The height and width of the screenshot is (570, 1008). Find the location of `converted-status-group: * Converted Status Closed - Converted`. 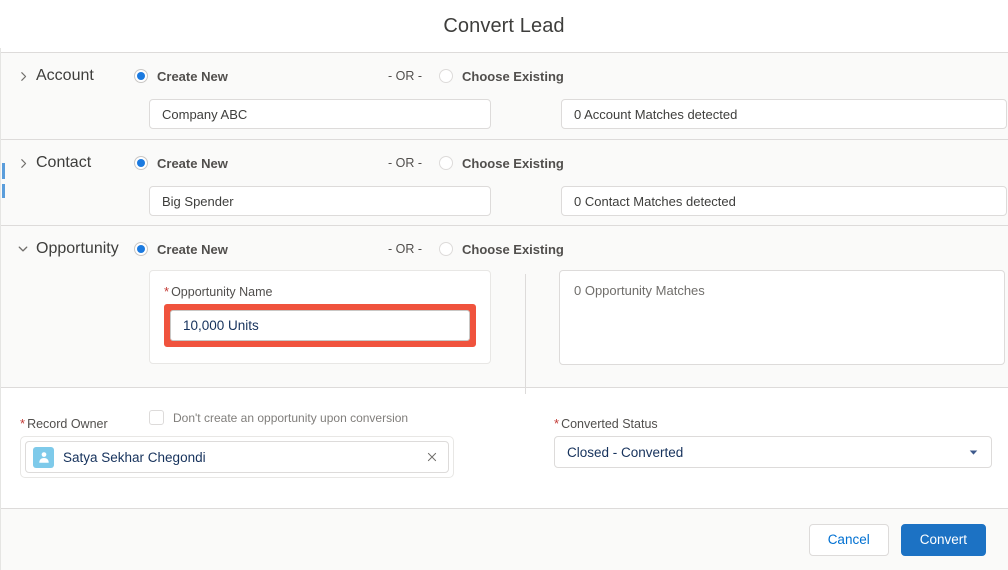

converted-status-group: * Converted Status Closed - Converted is located at coordinates (773, 452).